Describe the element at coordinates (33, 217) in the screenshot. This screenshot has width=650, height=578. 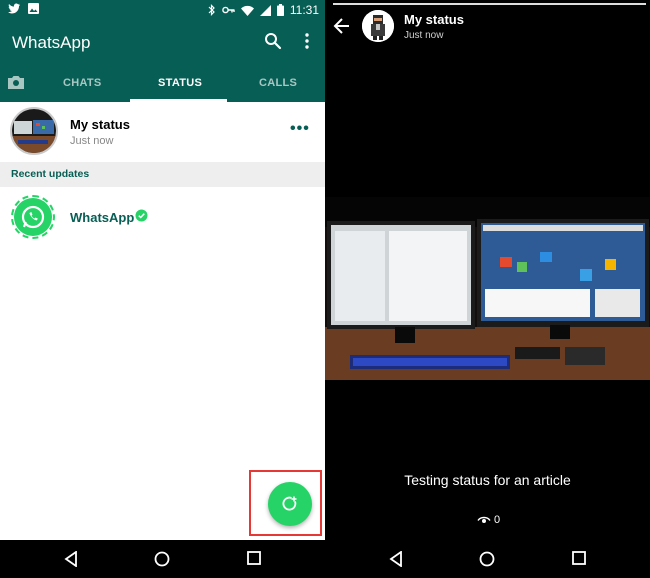
I see `whatsapp-logo-icon` at that location.